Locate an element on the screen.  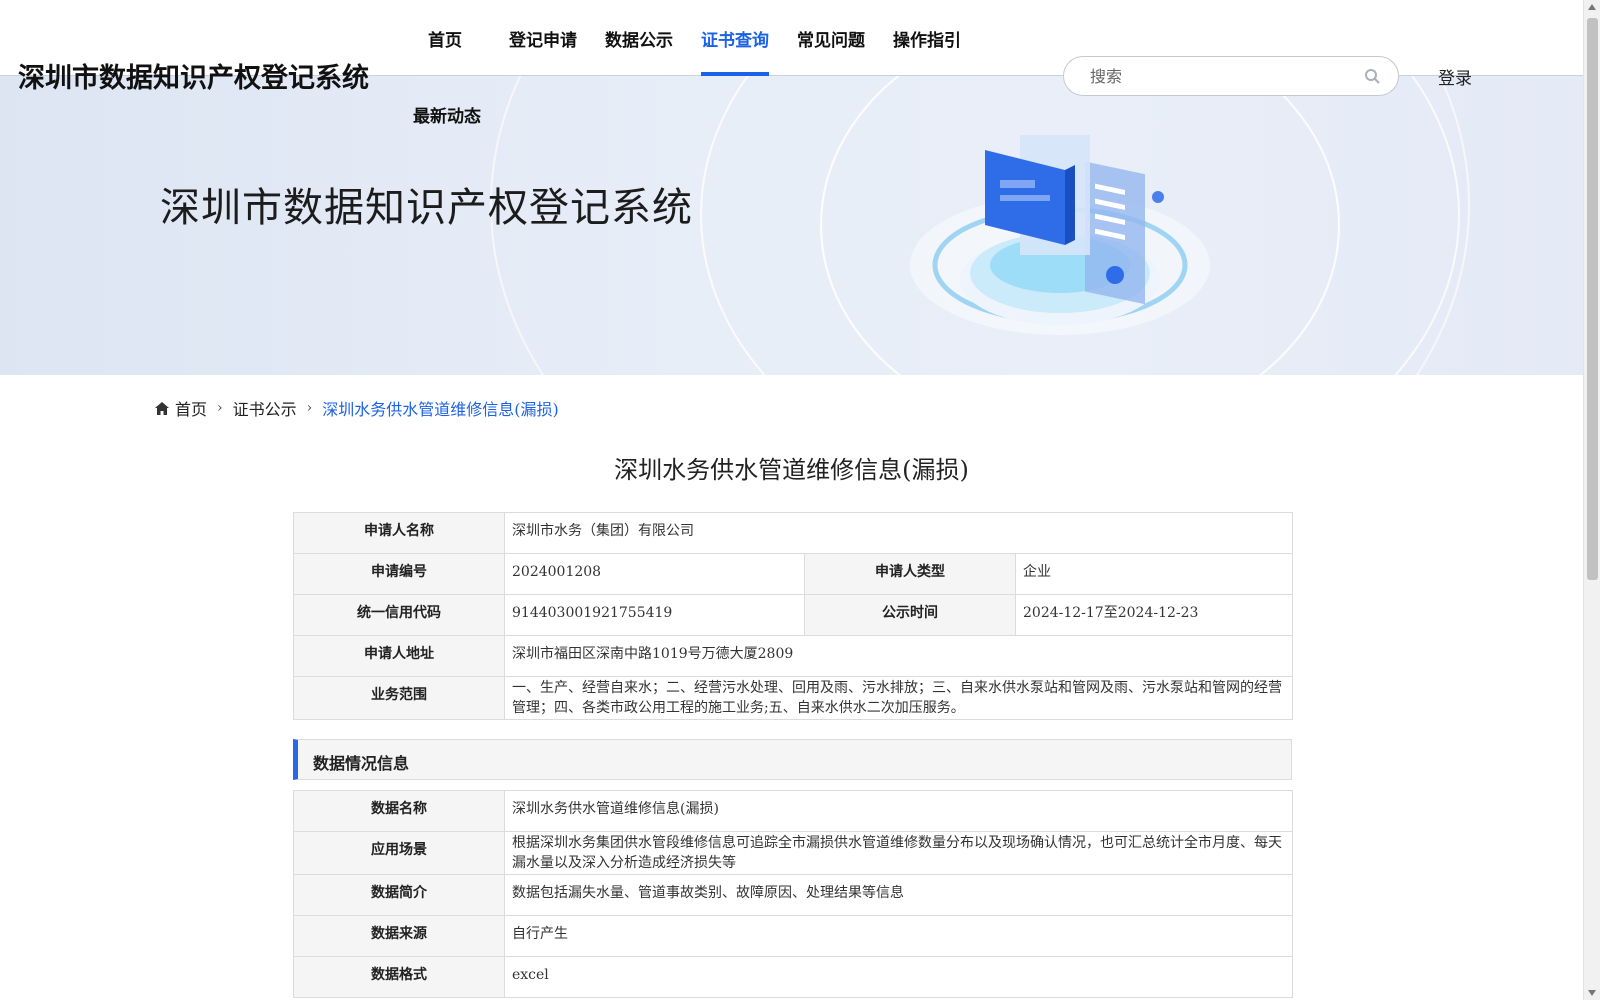
search-box is located at coordinates (1231, 76).